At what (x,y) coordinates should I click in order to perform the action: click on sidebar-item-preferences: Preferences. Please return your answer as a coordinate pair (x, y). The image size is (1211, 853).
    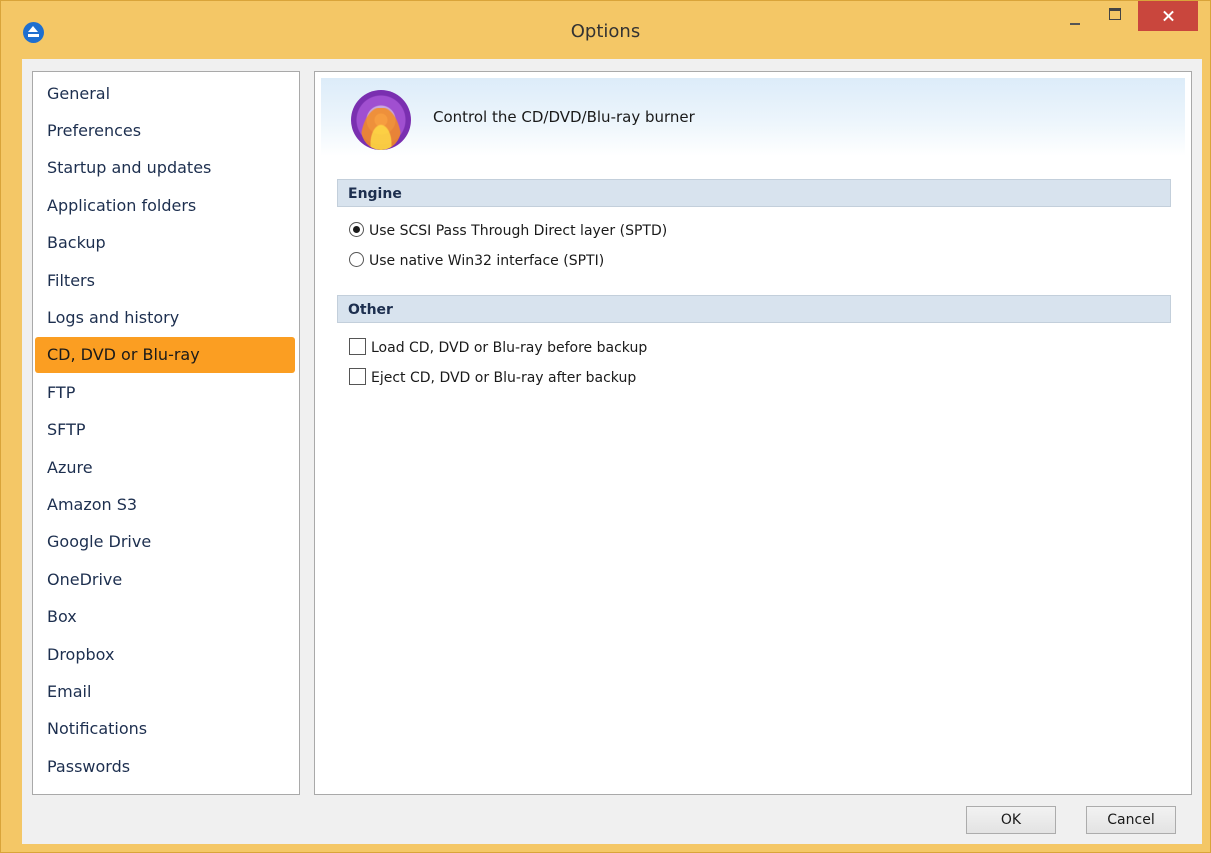
    Looking at the image, I should click on (165, 131).